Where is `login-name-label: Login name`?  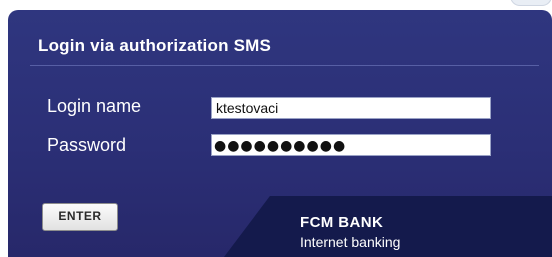 login-name-label: Login name is located at coordinates (94, 106).